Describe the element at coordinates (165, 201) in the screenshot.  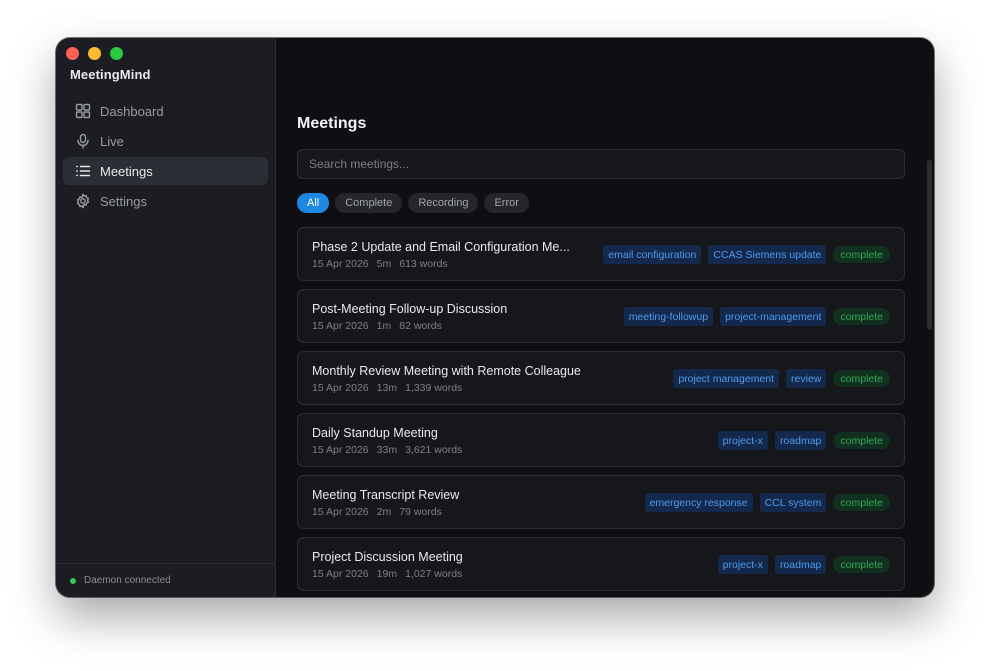
I see `sidebar-item-settings: Settings` at that location.